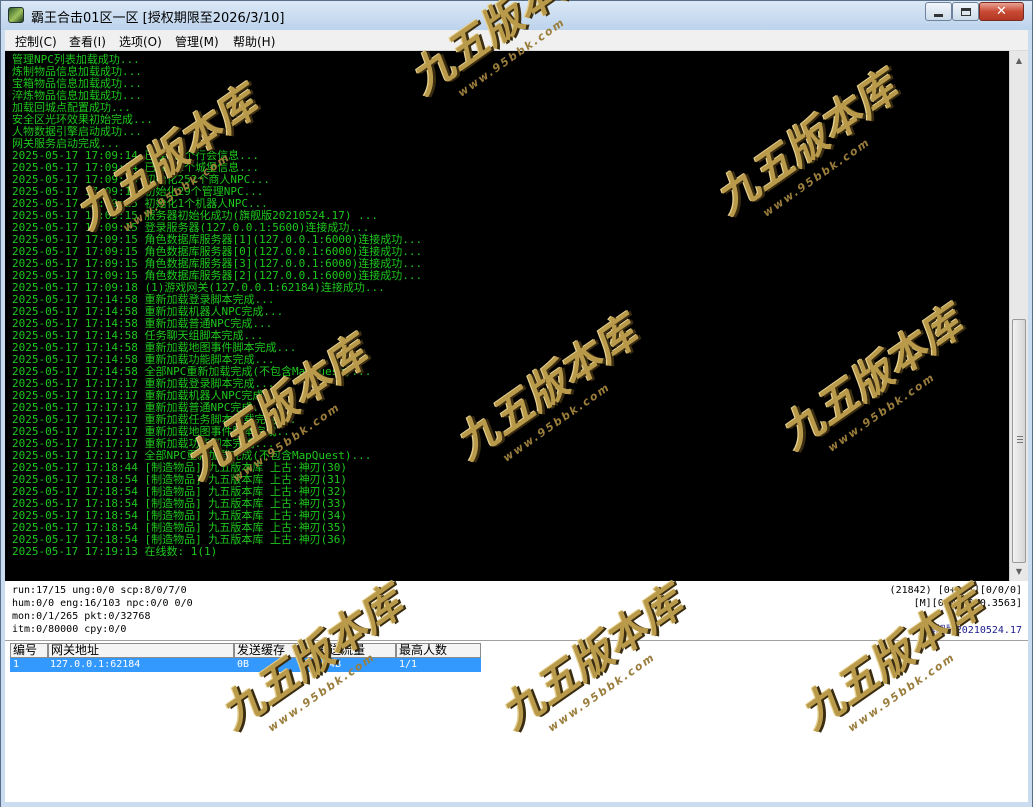  I want to click on menu-help: 帮助(H), so click(254, 41).